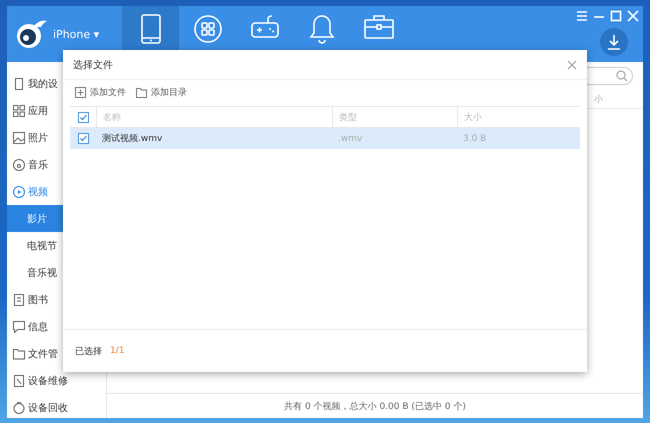 Image resolution: width=650 pixels, height=423 pixels. I want to click on apps-icon, so click(207, 29).